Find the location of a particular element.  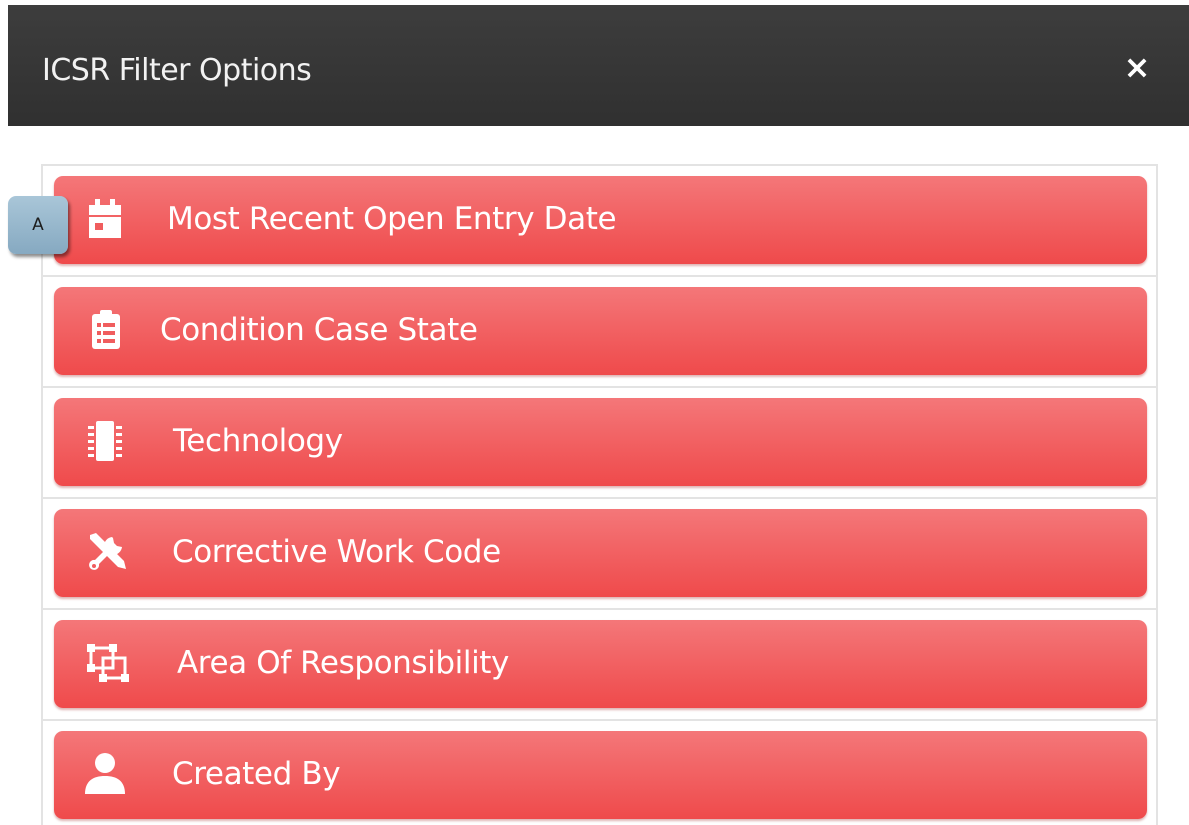

filter-row: Corrective Work Code is located at coordinates (599, 554).